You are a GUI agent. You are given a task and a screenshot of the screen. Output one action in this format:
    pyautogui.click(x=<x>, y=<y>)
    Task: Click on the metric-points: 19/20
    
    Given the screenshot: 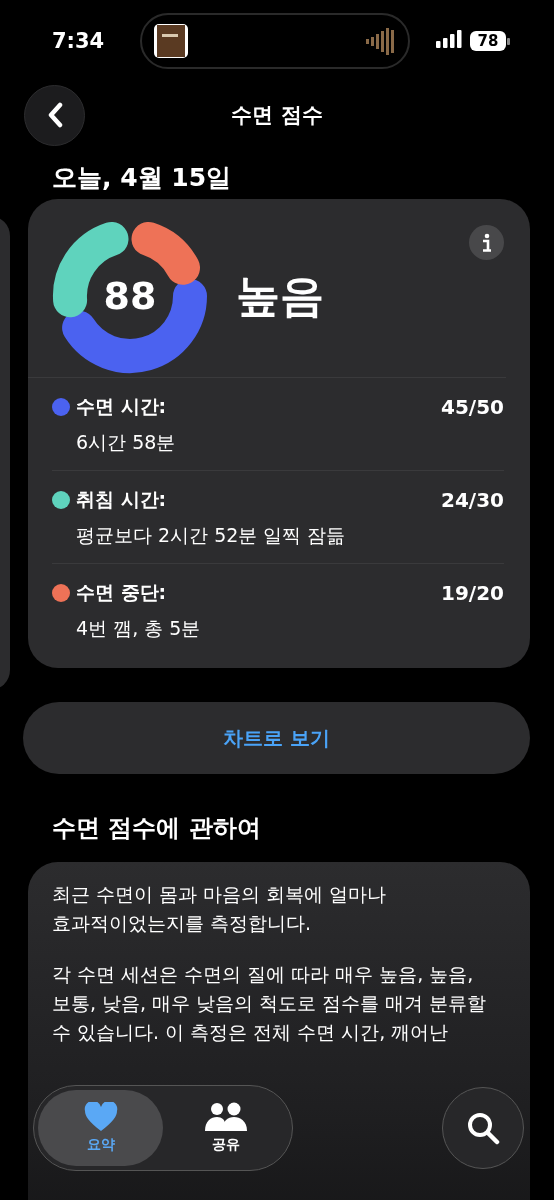 What is the action you would take?
    pyautogui.click(x=472, y=593)
    